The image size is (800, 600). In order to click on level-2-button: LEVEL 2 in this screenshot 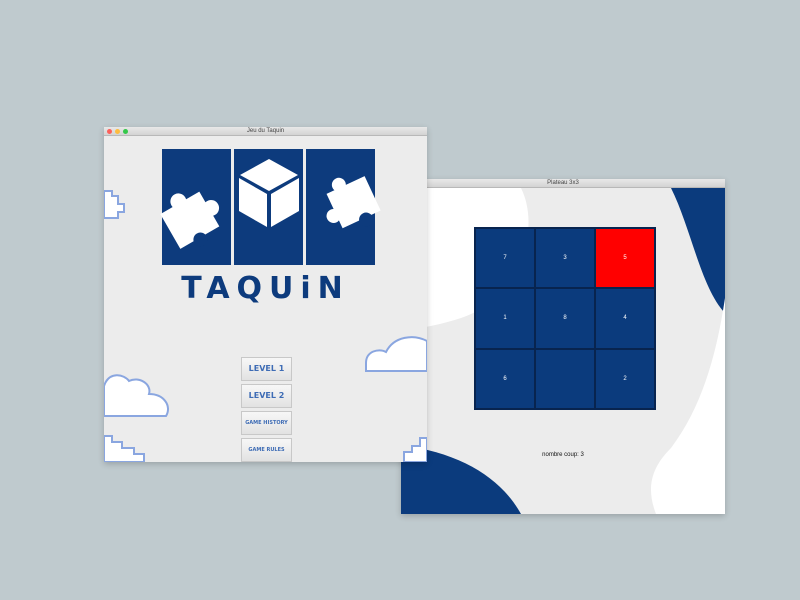, I will do `click(266, 396)`.